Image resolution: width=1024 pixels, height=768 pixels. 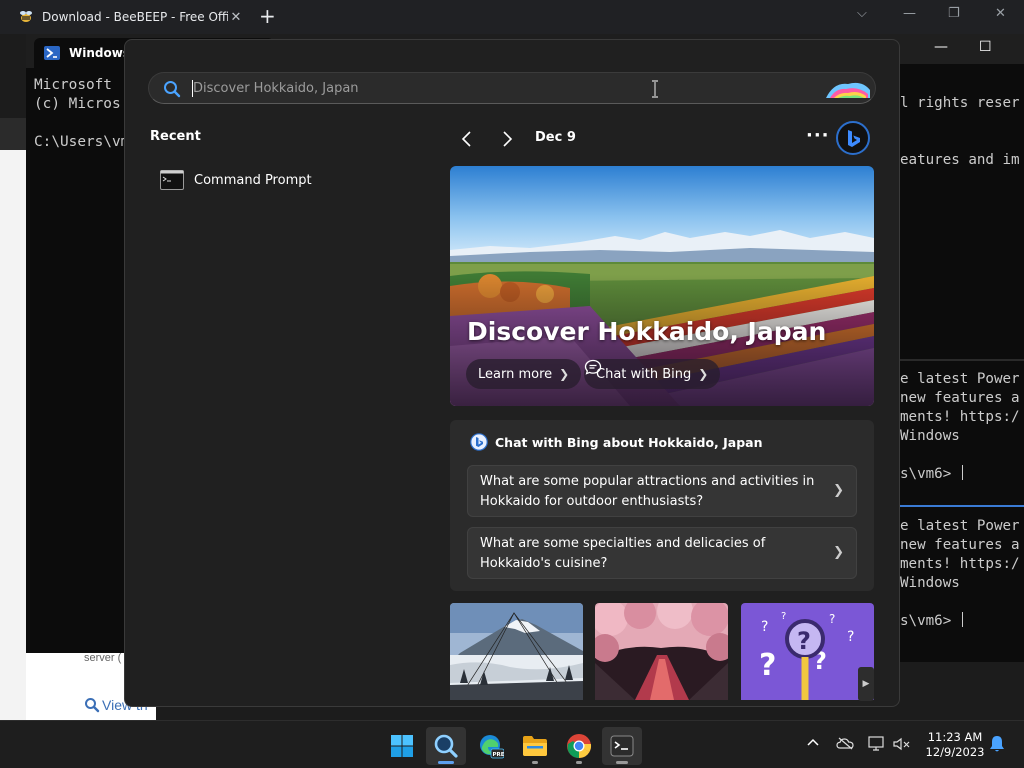 I want to click on notification-bell-icon, so click(x=997, y=744).